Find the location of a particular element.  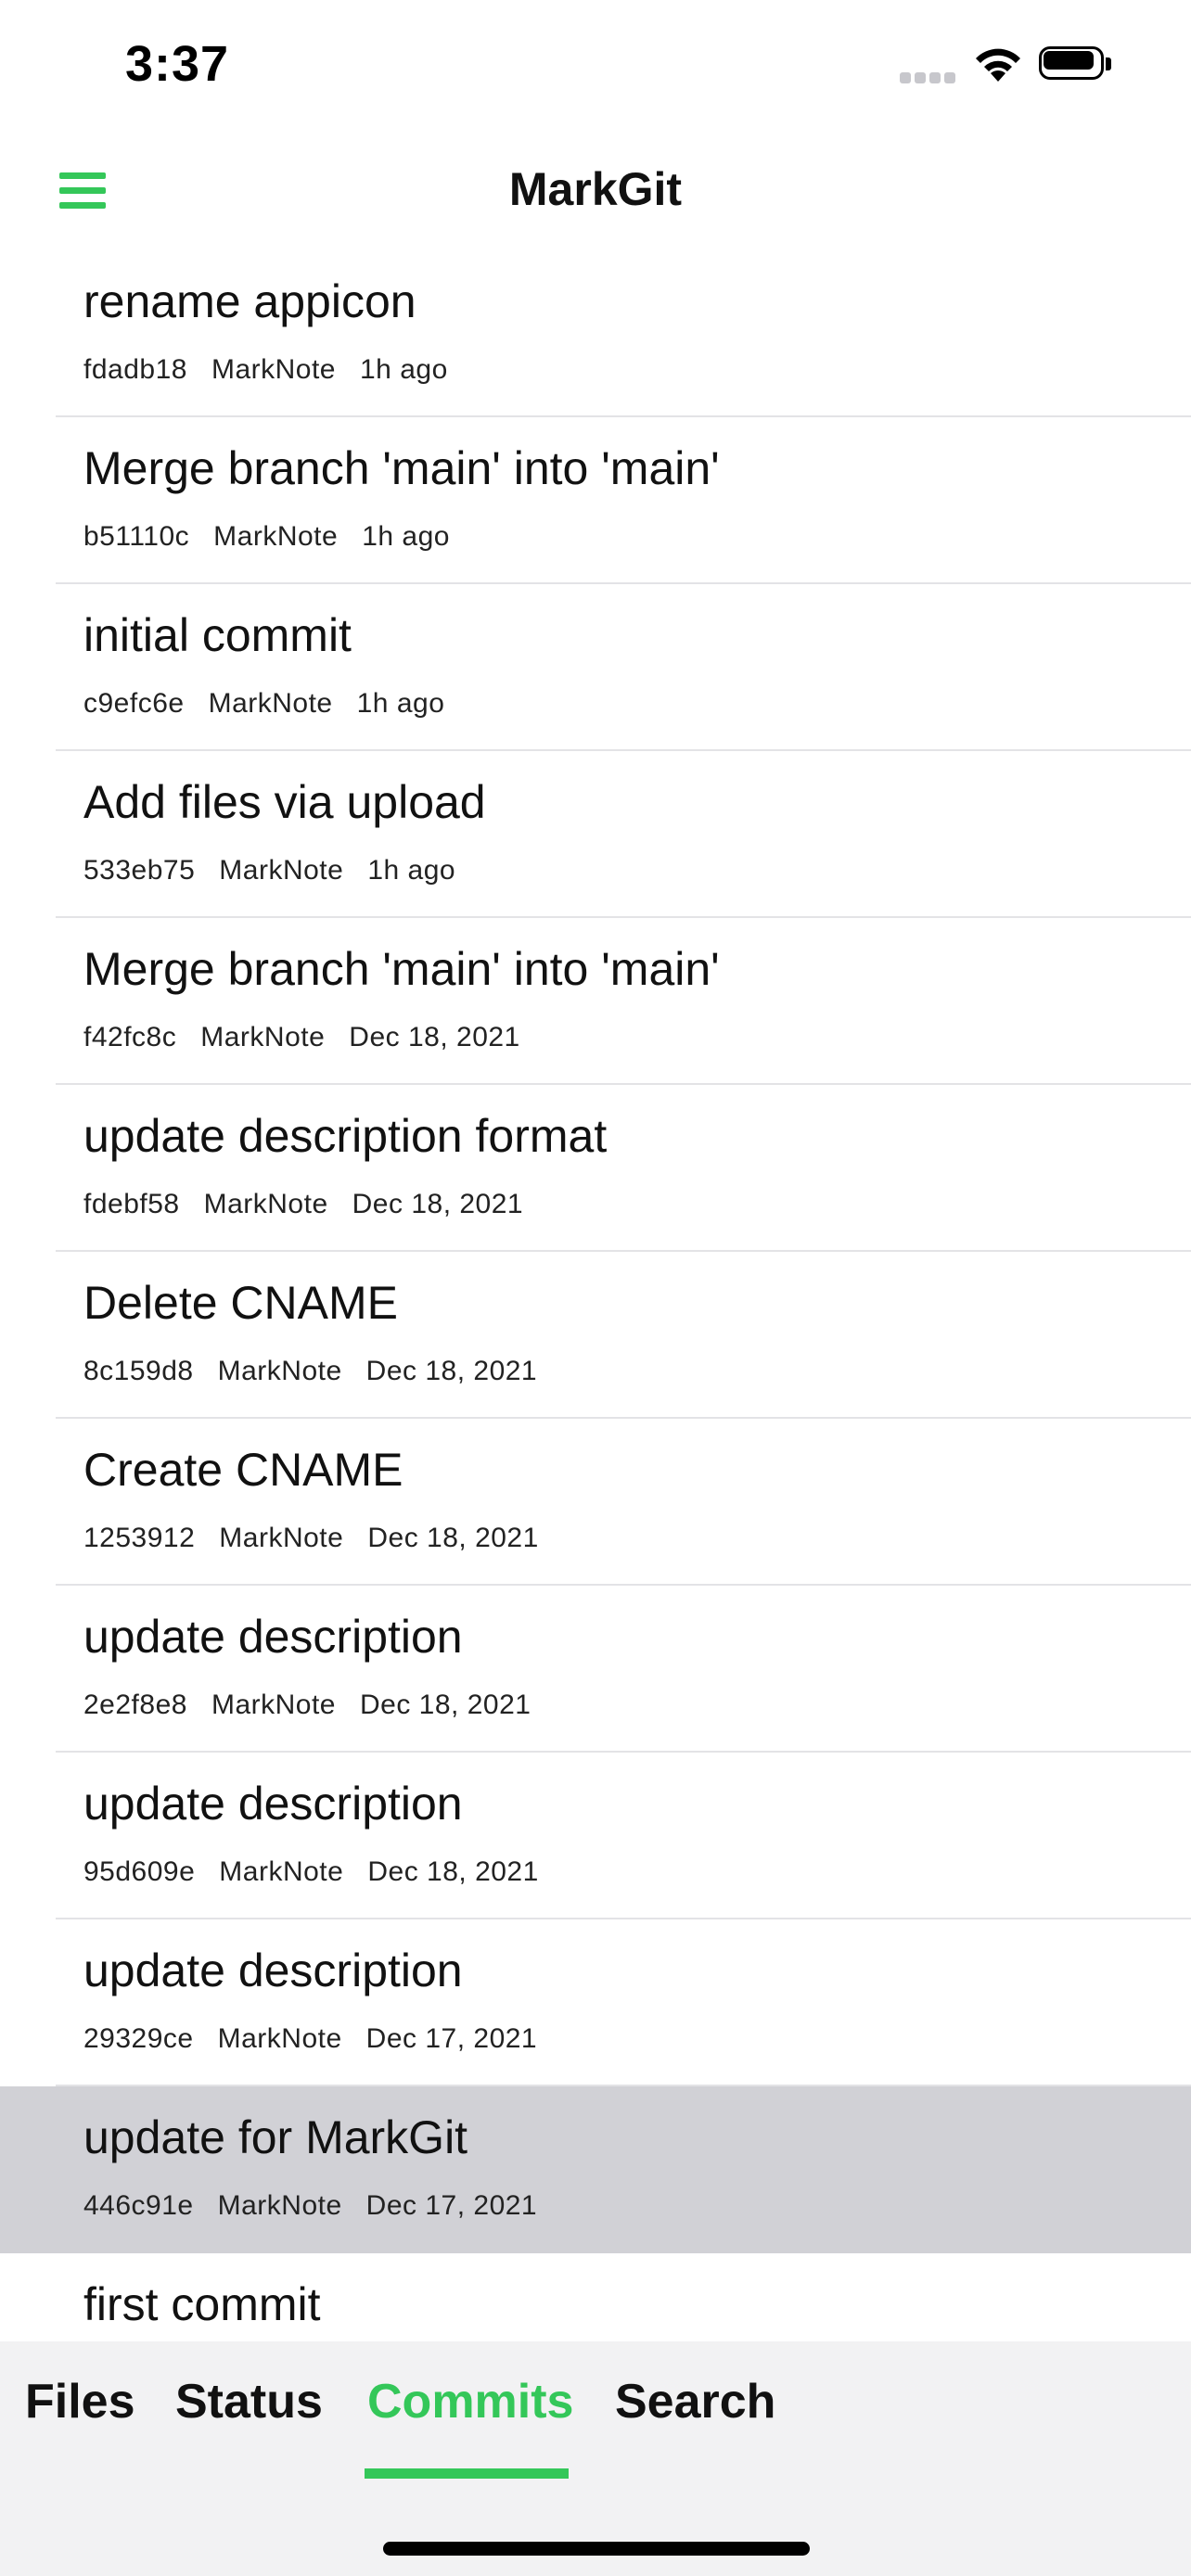

commit-meta: 8c159d8 MarkNote Dec 18, 2021 is located at coordinates (322, 1371).